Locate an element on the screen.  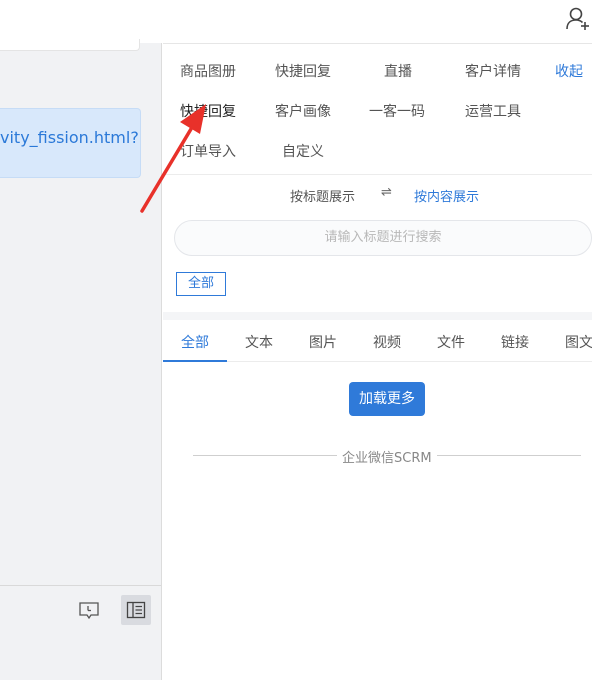
content-type-tabs: 全部 文本 图片 视频 文件 链接 图文 is located at coordinates (377, 341).